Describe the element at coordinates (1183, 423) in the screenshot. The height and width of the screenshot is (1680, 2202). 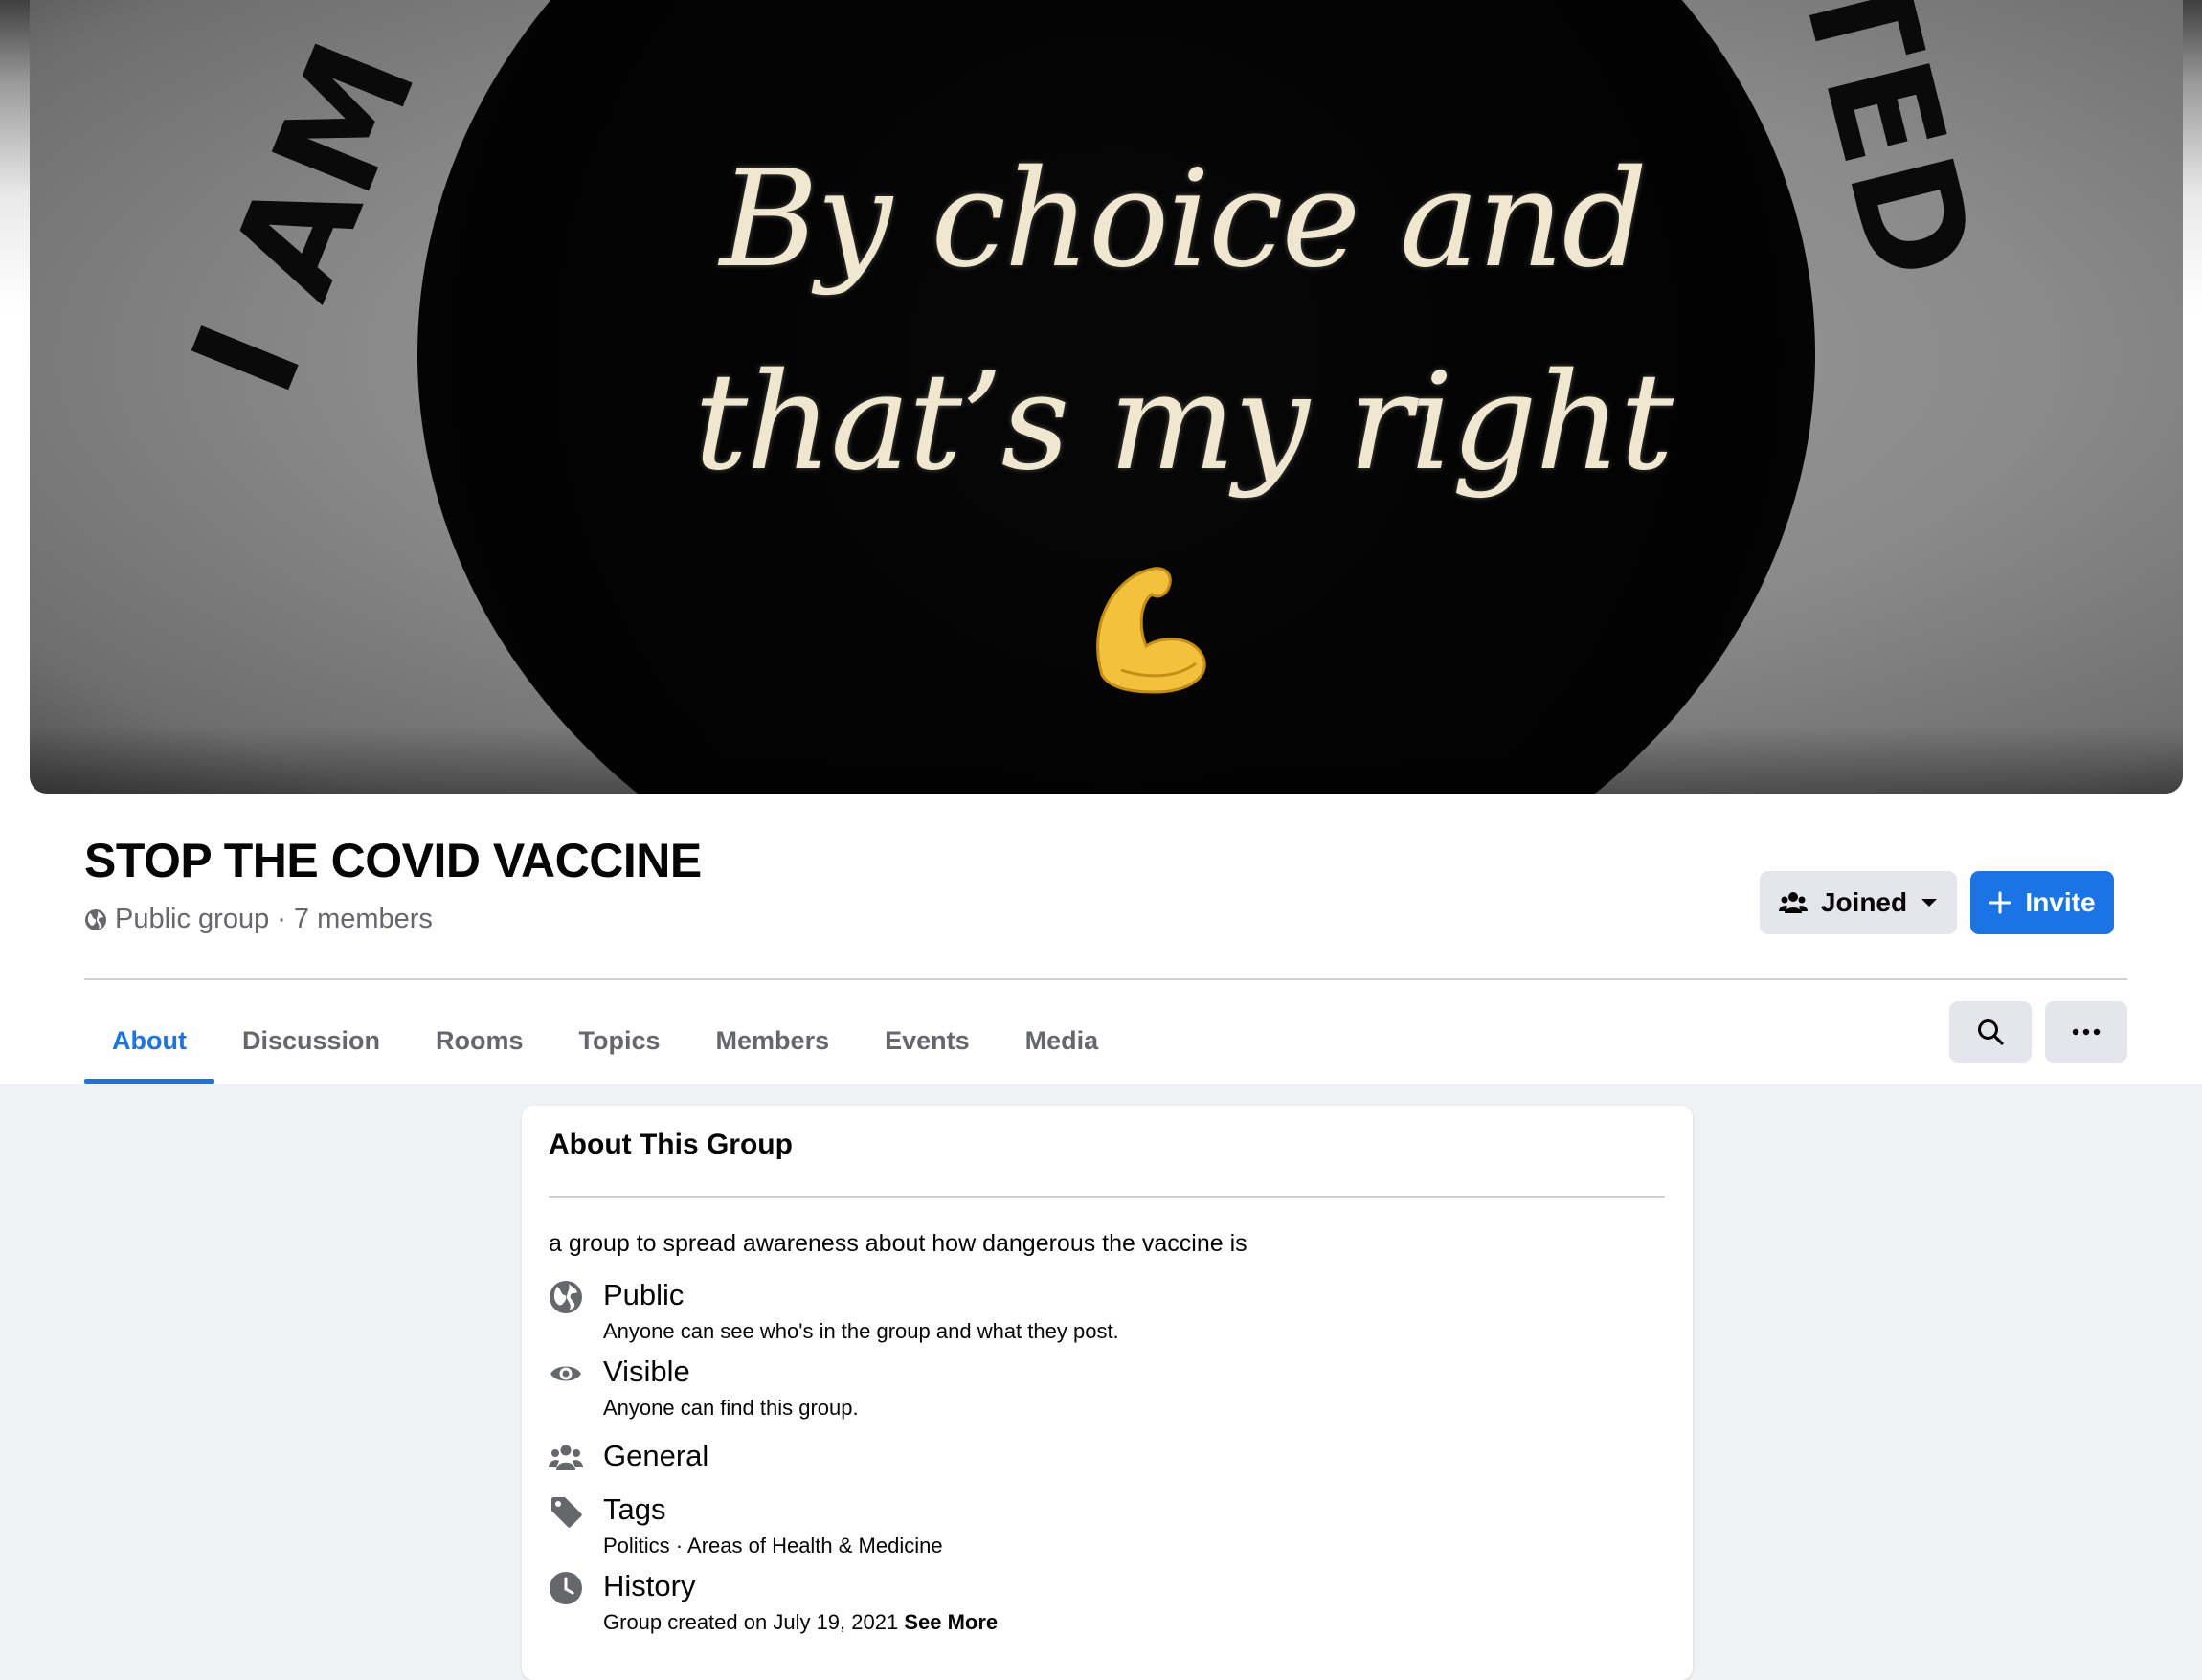
I see `cover-text-line-2: that’s my right` at that location.